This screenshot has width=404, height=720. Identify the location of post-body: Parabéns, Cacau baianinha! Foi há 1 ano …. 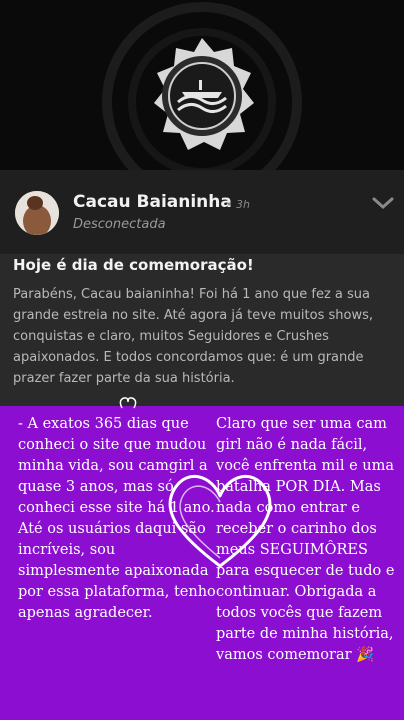
(193, 336).